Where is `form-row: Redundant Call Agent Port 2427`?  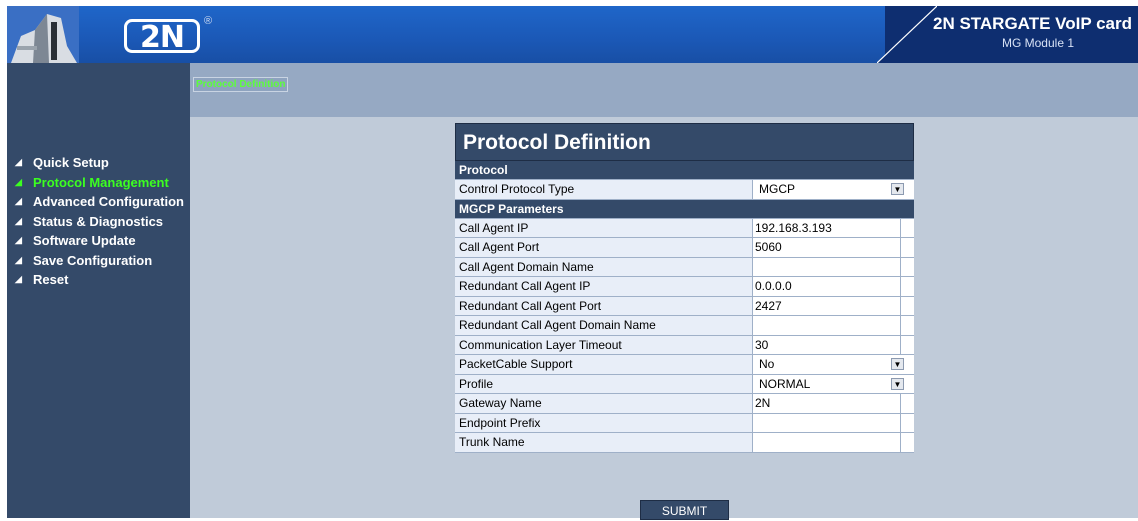
form-row: Redundant Call Agent Port 2427 is located at coordinates (684, 306).